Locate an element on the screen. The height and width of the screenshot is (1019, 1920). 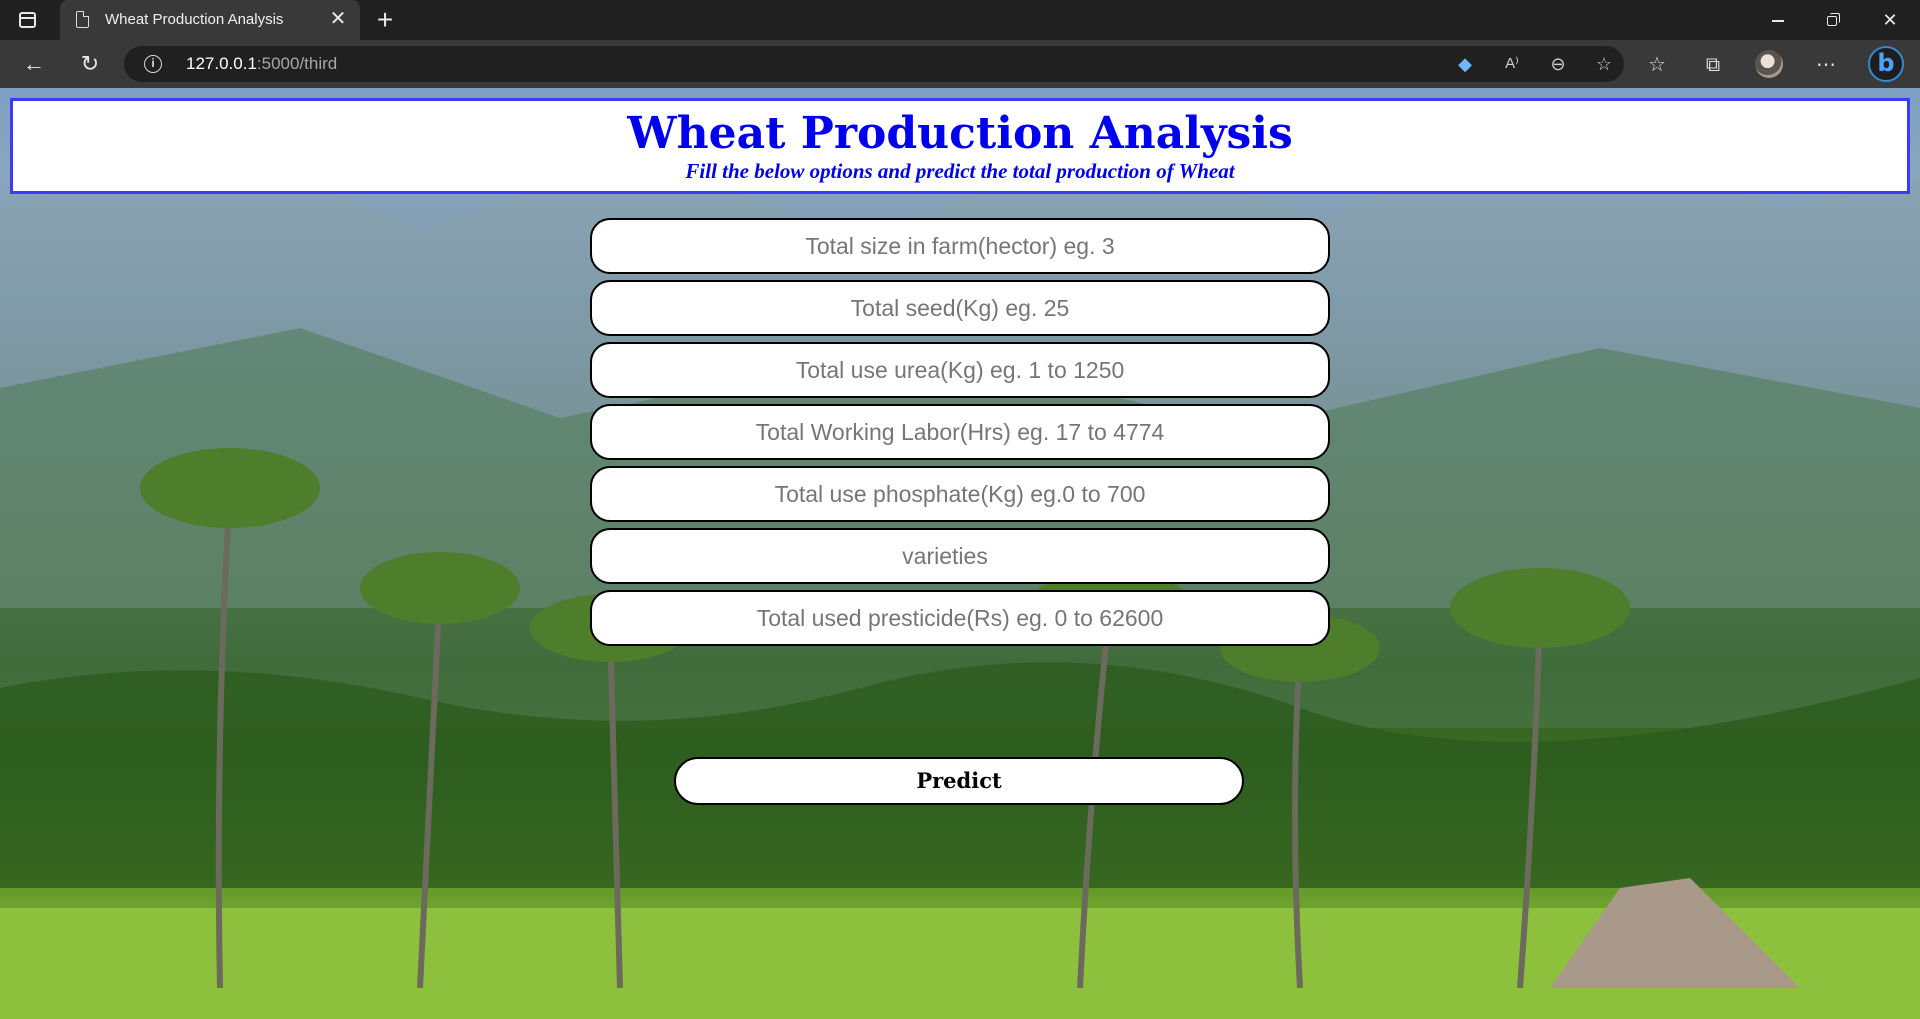
seed-input is located at coordinates (960, 308).